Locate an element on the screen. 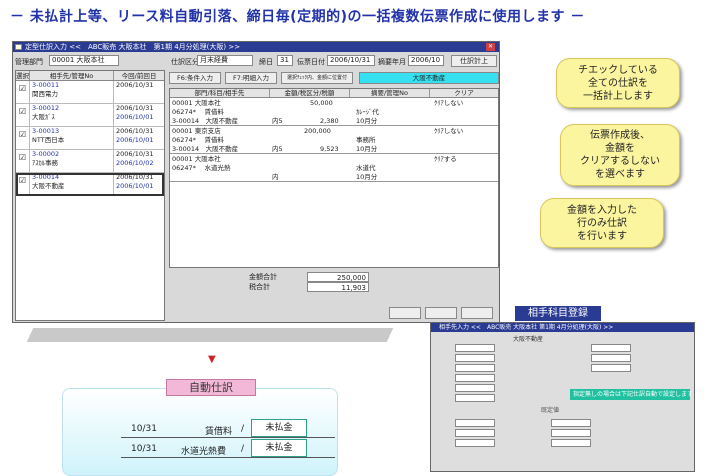 This screenshot has width=707, height=476. col-amount: 金額/税区分/税額 is located at coordinates (310, 93).